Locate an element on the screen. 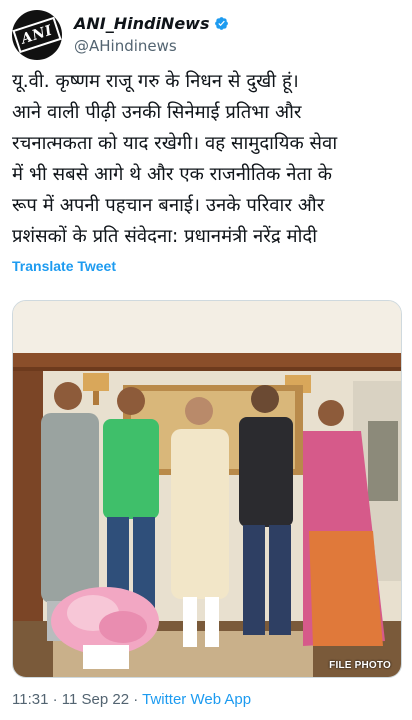 The width and height of the screenshot is (412, 720). display-name: ANI_HindiNews is located at coordinates (141, 23).